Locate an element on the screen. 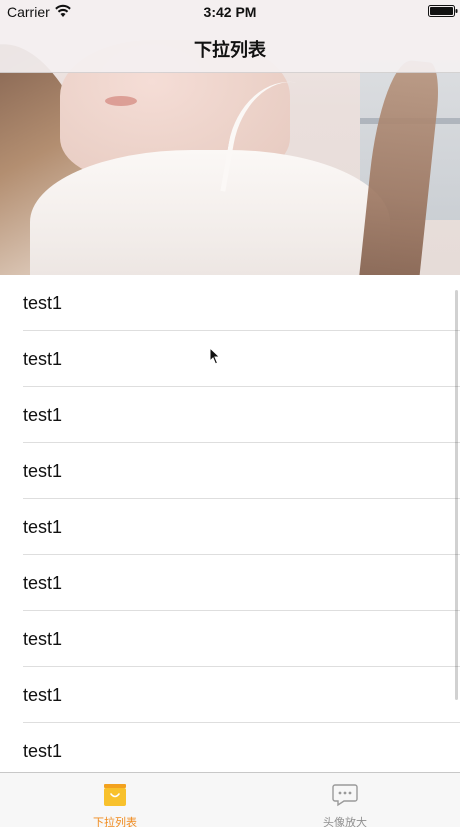 Image resolution: width=460 pixels, height=827 pixels. tab-pull-down-list: 下拉列表 is located at coordinates (115, 800).